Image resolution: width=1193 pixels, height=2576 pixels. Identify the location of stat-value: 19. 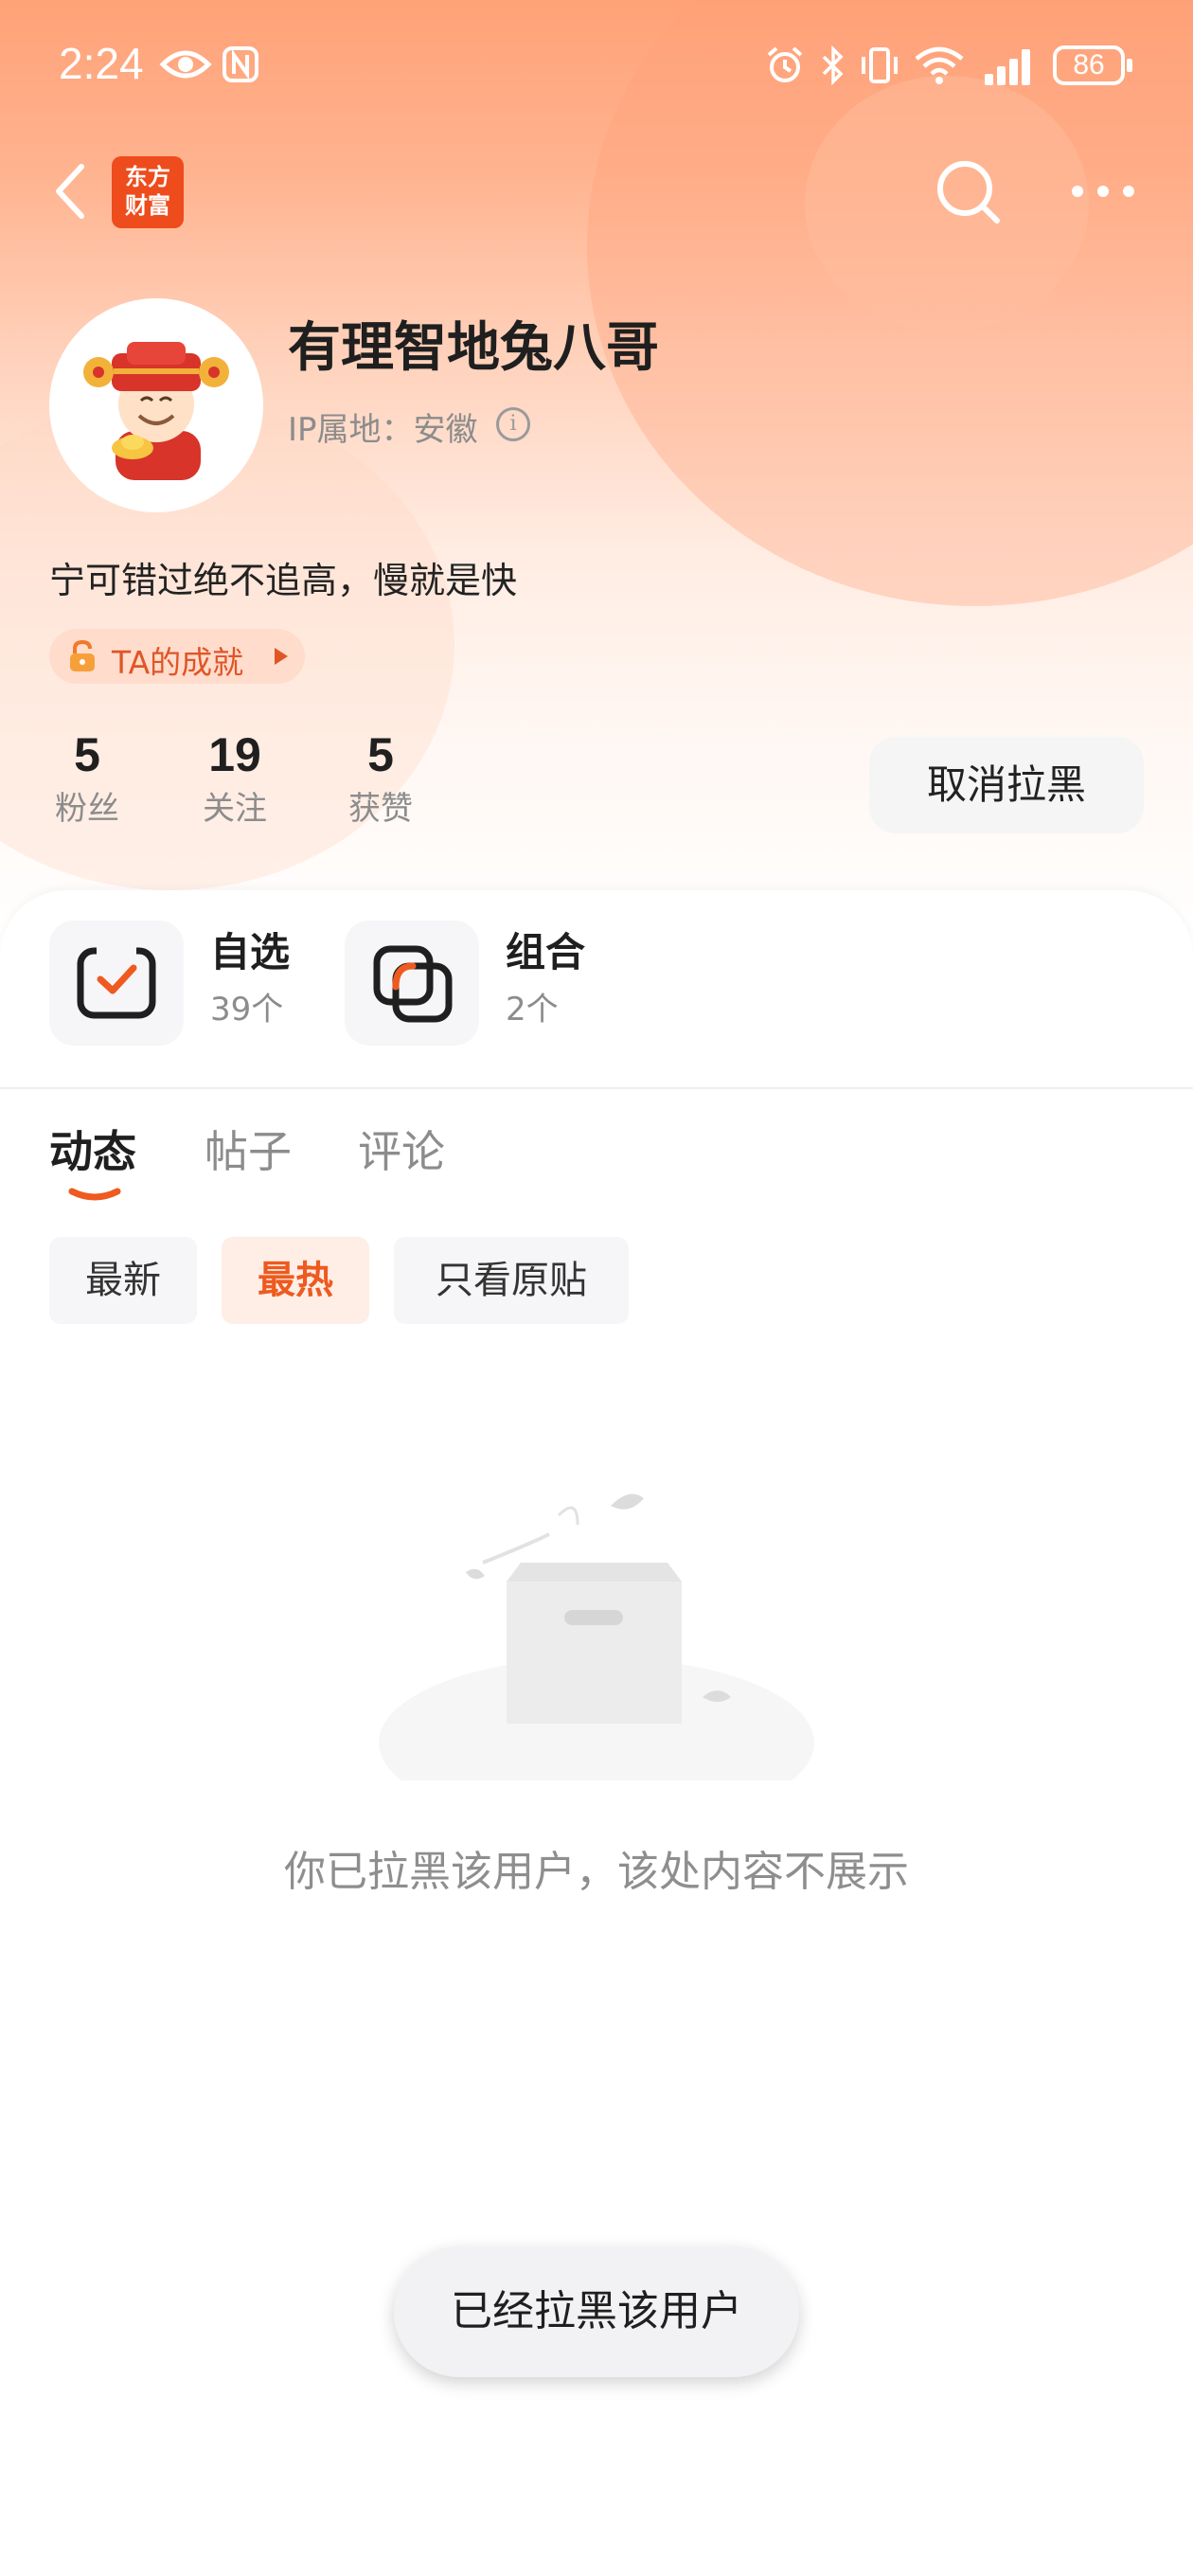
(234, 754).